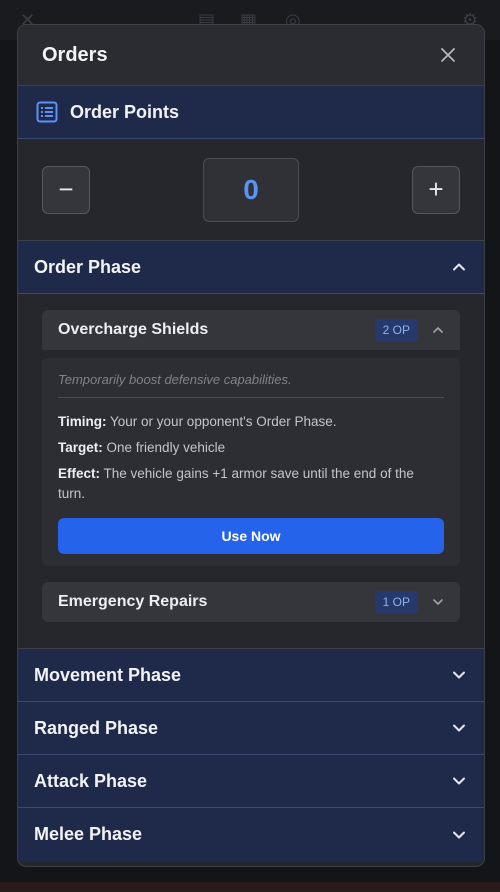 The height and width of the screenshot is (892, 500). What do you see at coordinates (166, 447) in the screenshot?
I see `target-value: One friendly vehicle` at bounding box center [166, 447].